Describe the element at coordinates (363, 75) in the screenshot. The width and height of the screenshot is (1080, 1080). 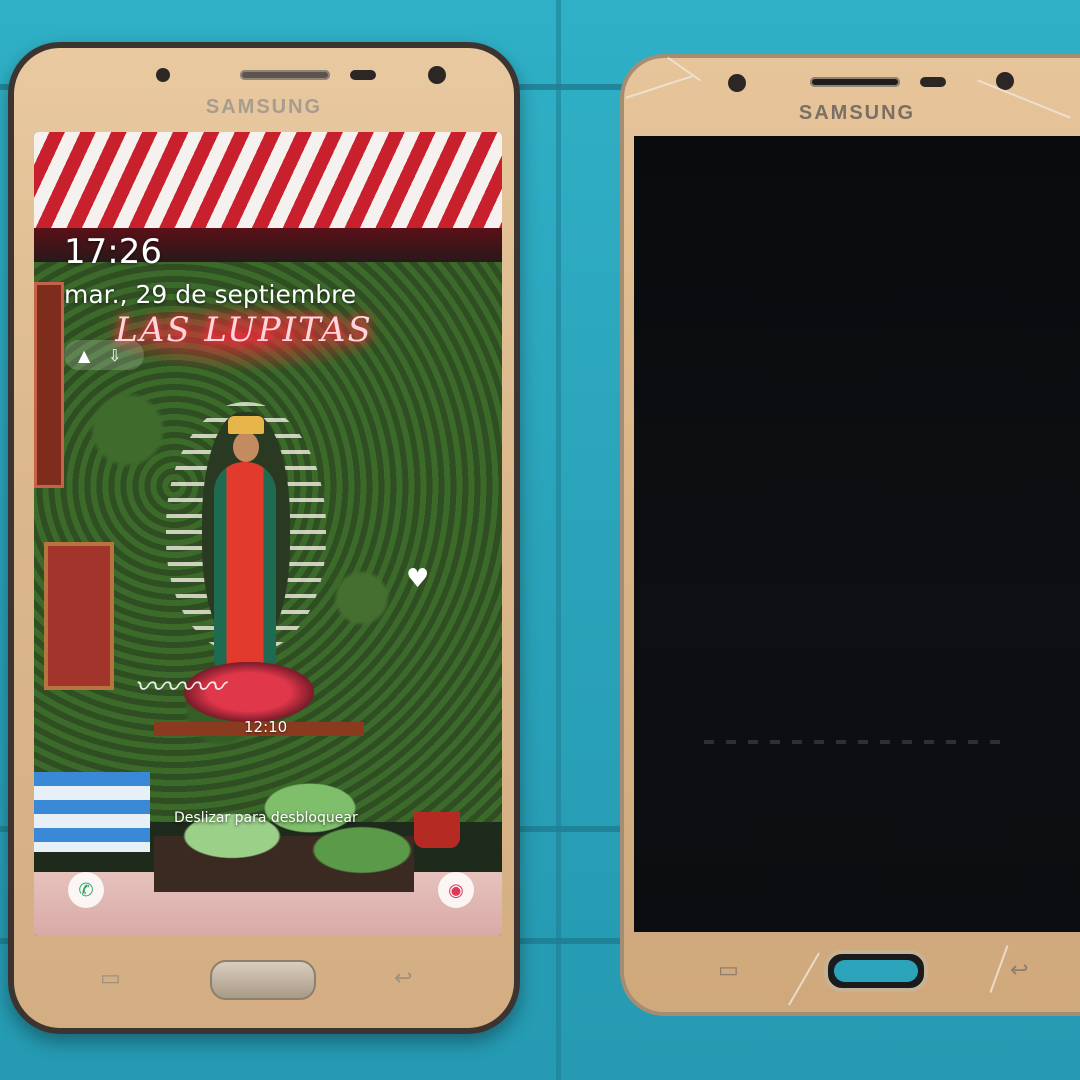
I see `front-flash` at that location.